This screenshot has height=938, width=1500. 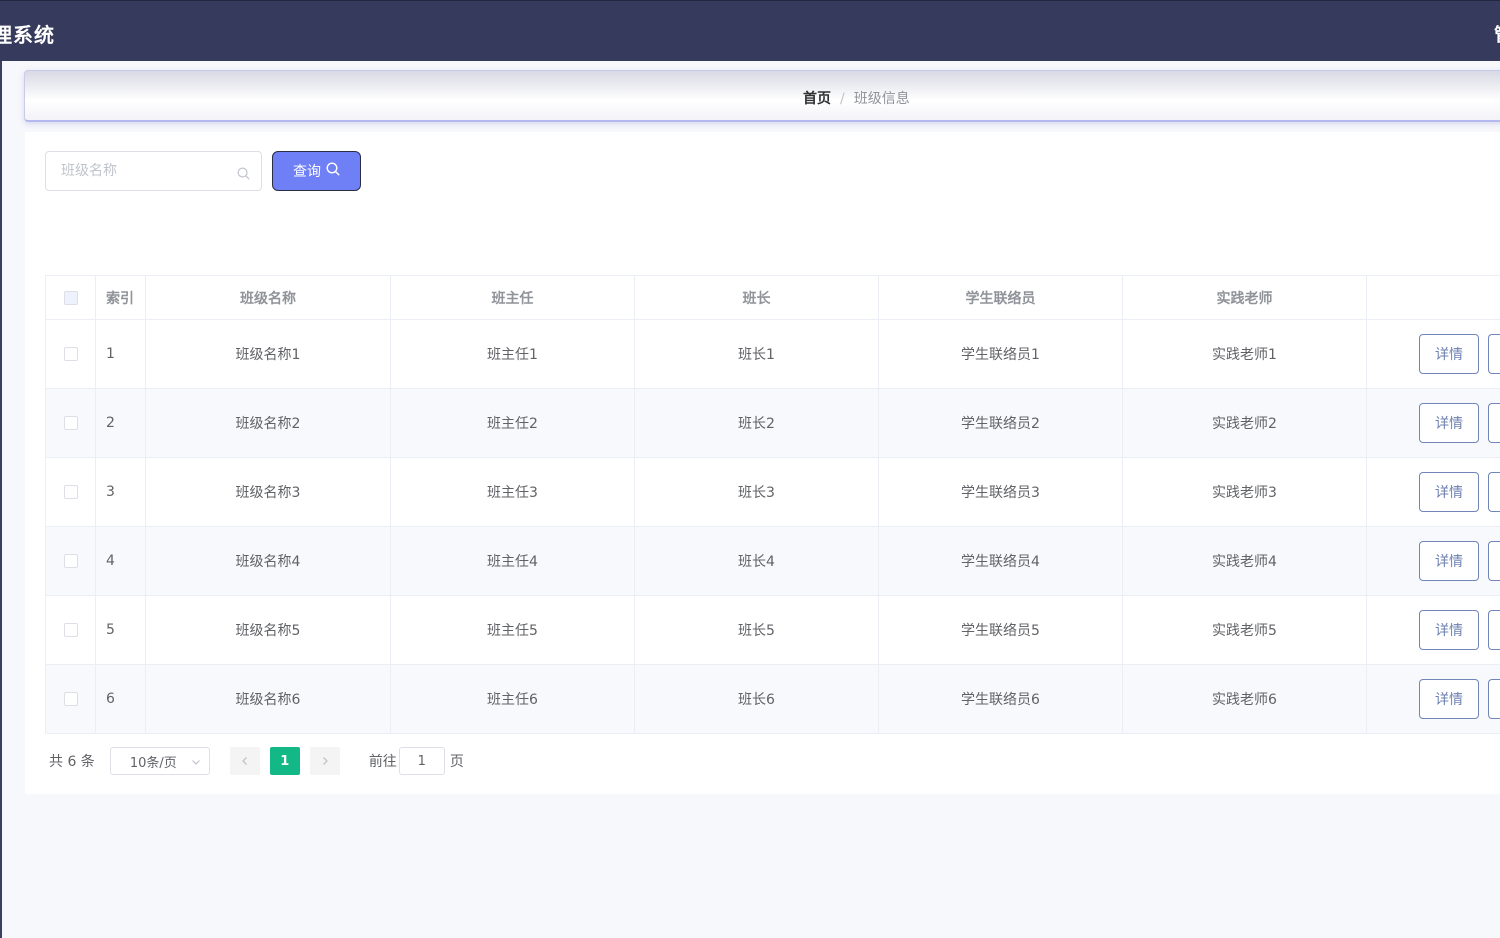 What do you see at coordinates (757, 699) in the screenshot?
I see `cell-monitor: 班长6` at bounding box center [757, 699].